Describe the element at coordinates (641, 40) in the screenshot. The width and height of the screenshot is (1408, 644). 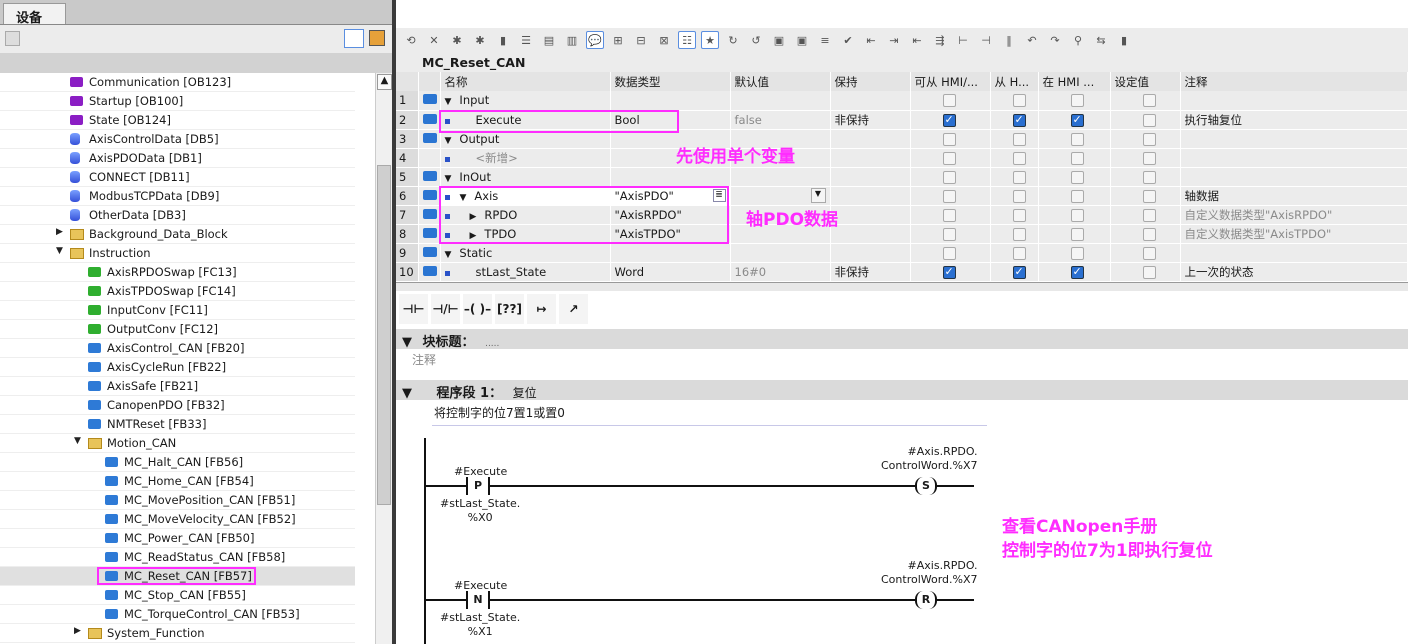
I see `toolbar-button: ⊟` at that location.